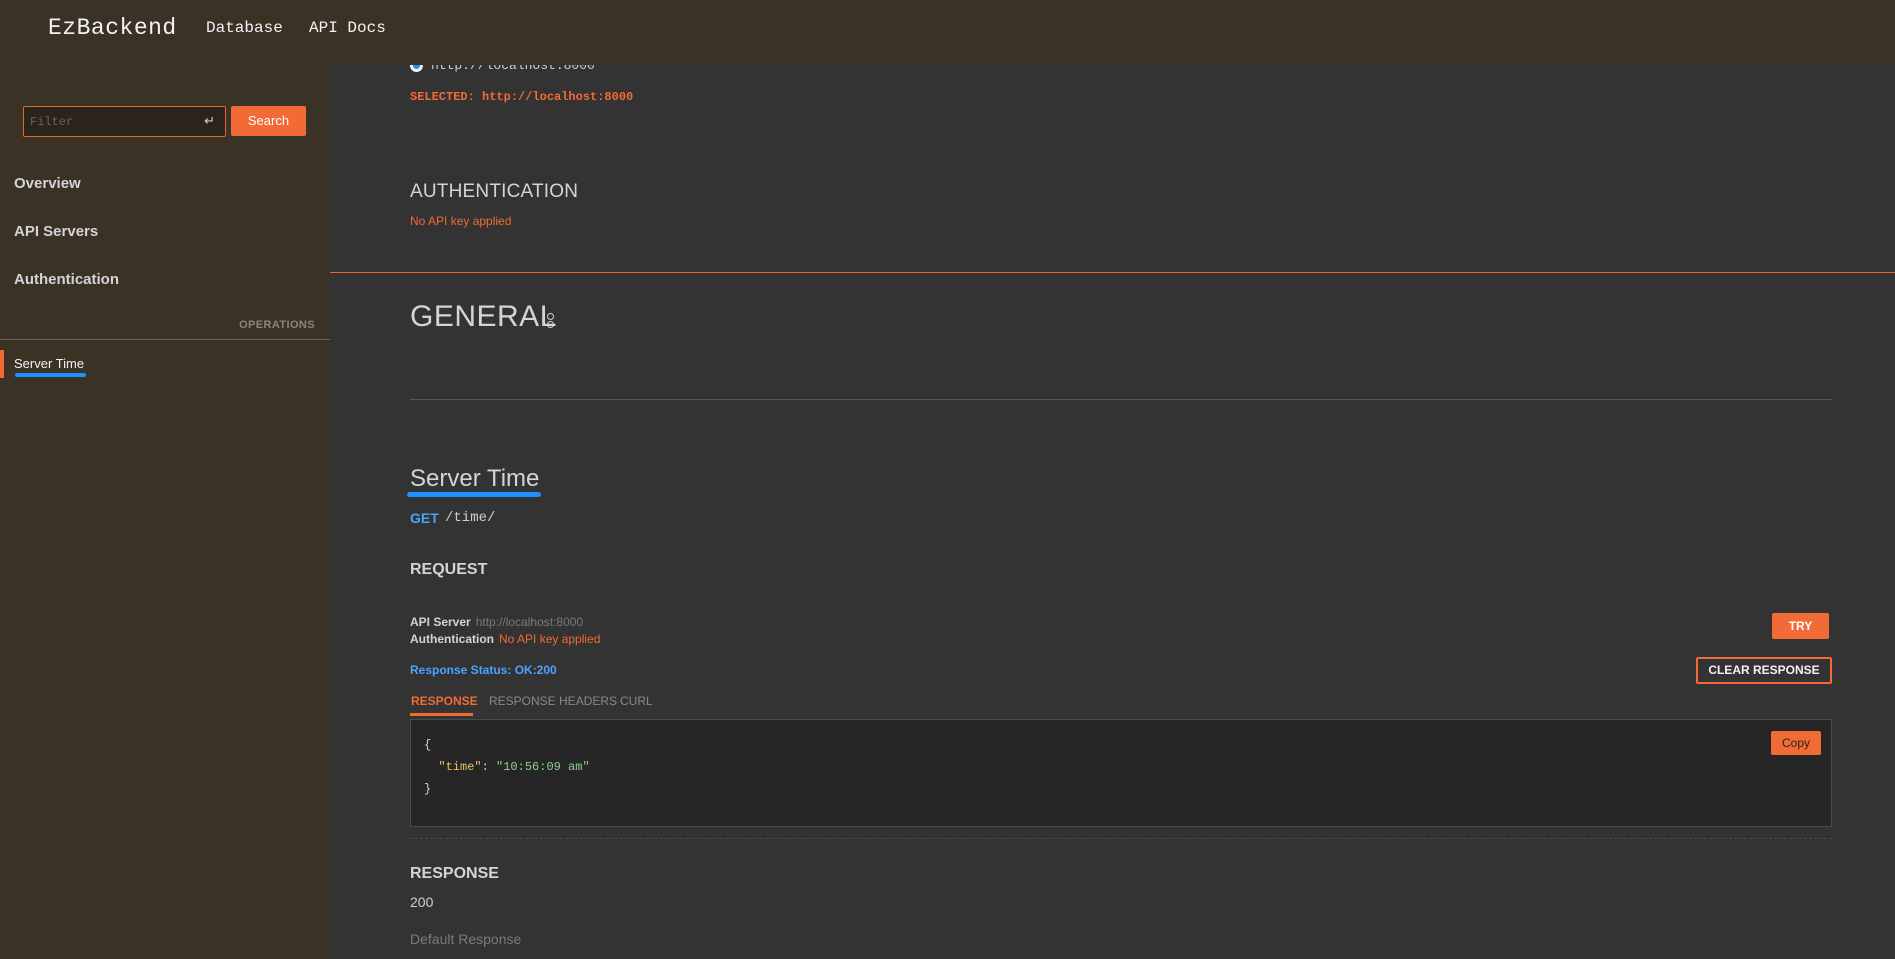 This screenshot has width=1895, height=959. Describe the element at coordinates (550, 639) in the screenshot. I see `authentication-value: No API key applied` at that location.